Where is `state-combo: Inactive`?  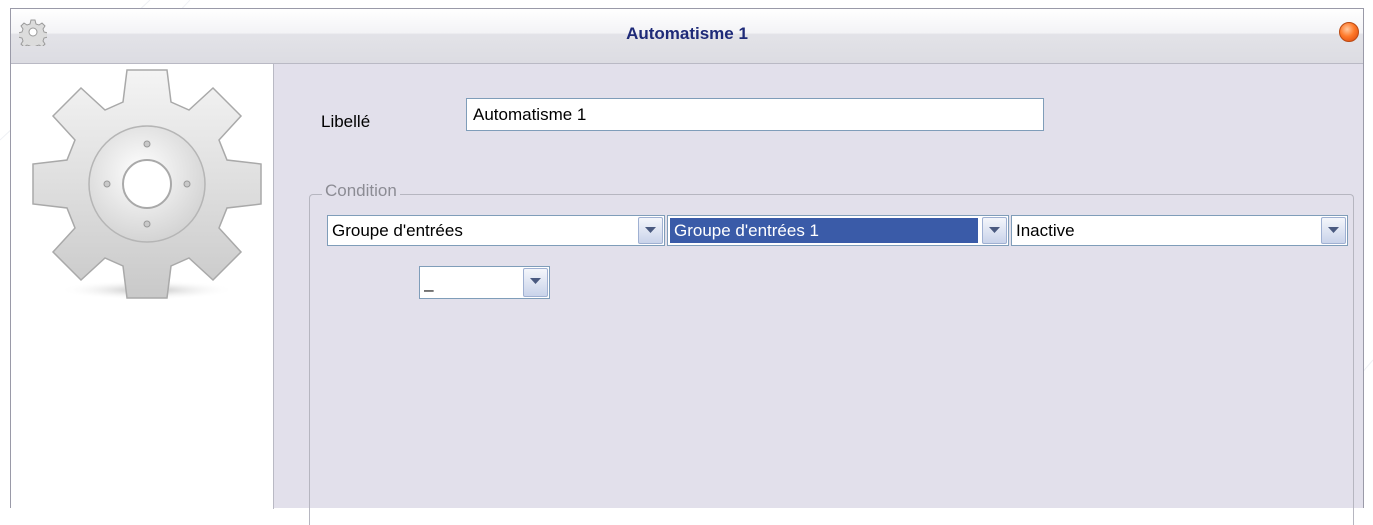 state-combo: Inactive is located at coordinates (1179, 230).